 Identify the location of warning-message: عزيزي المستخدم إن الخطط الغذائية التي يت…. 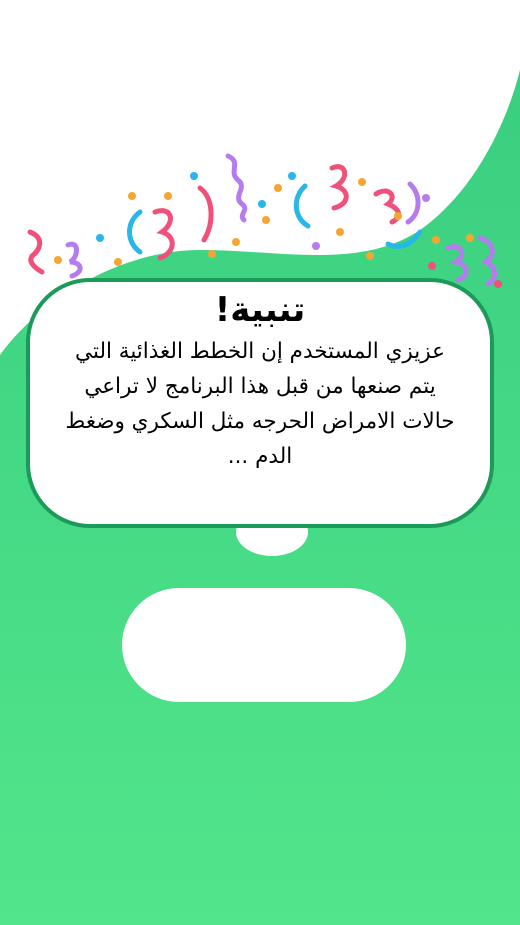
(260, 404).